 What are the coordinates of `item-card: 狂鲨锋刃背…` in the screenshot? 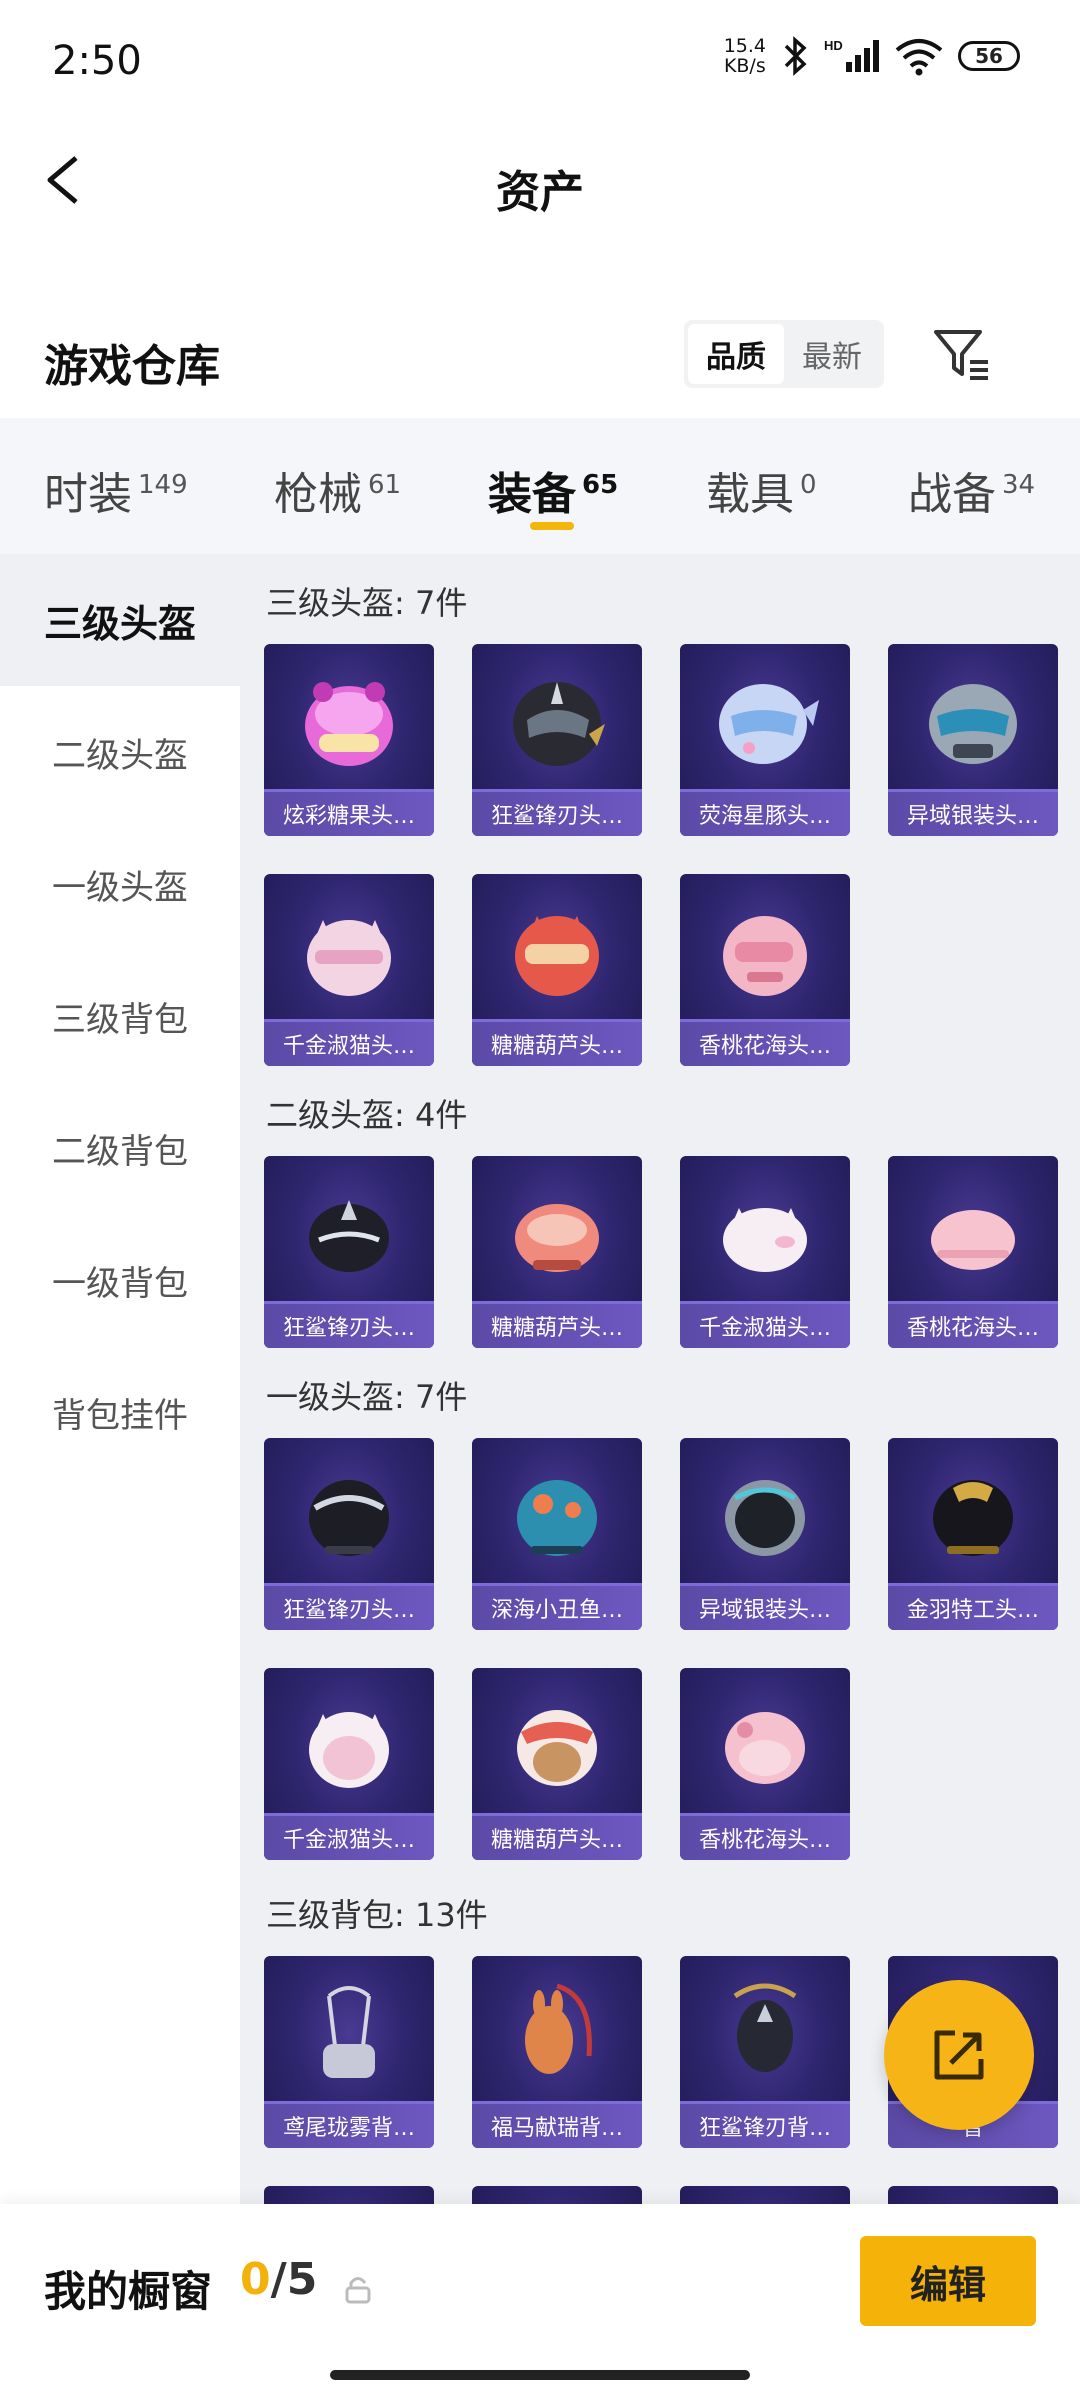 It's located at (765, 2052).